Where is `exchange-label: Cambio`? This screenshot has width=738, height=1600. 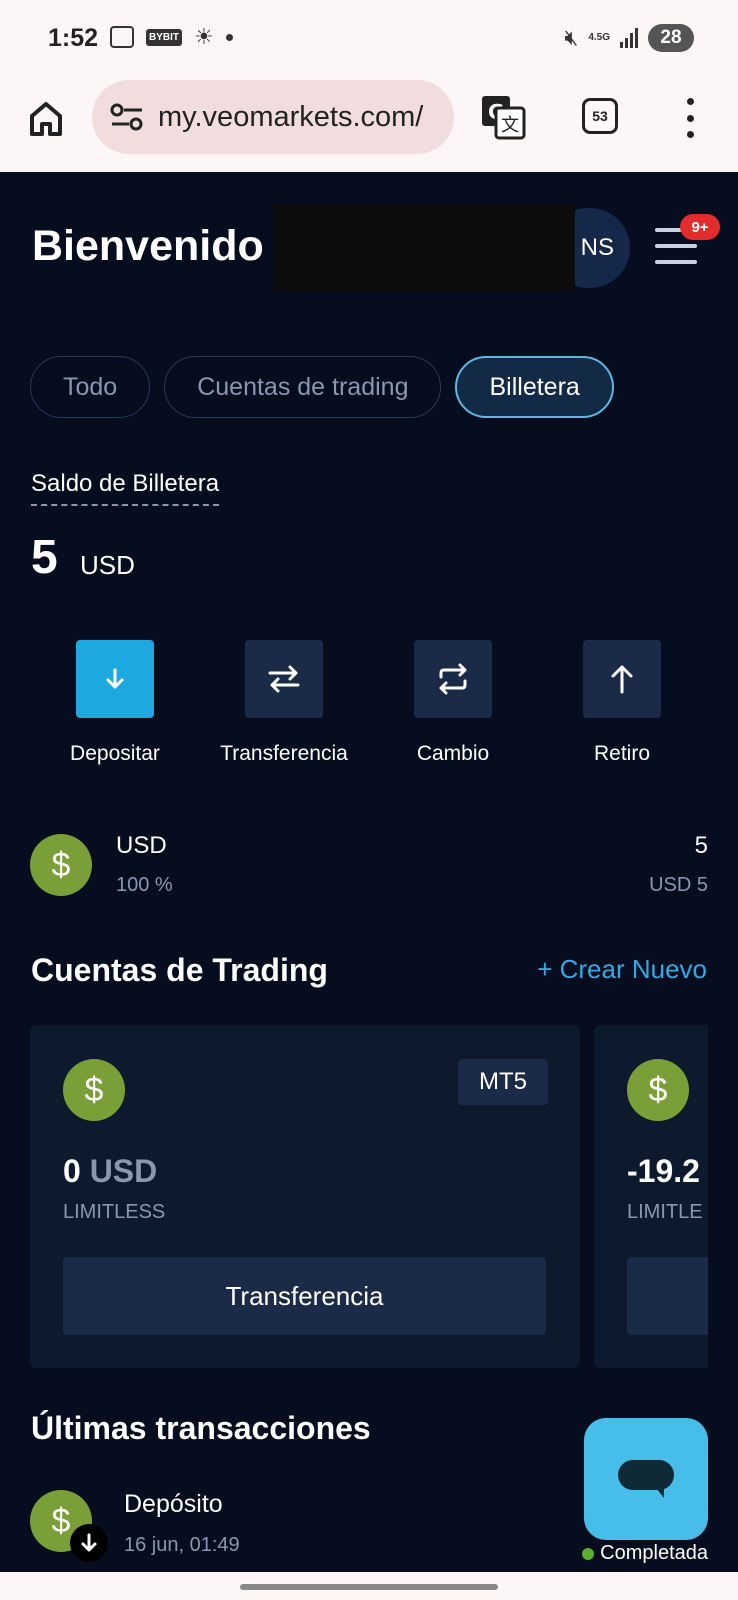 exchange-label: Cambio is located at coordinates (453, 753).